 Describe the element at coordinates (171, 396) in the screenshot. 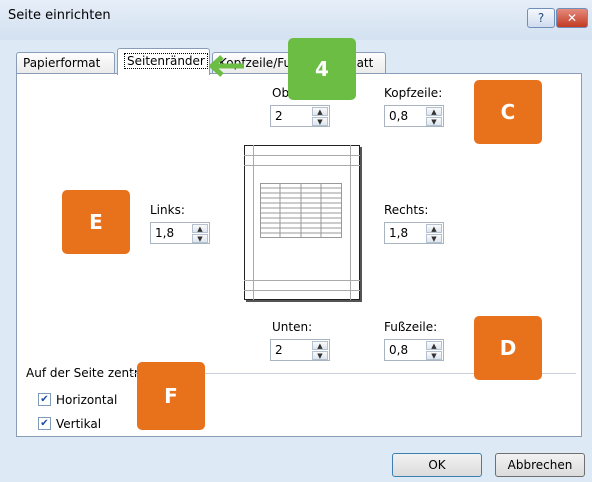

I see `annotation-badge-f: F` at that location.